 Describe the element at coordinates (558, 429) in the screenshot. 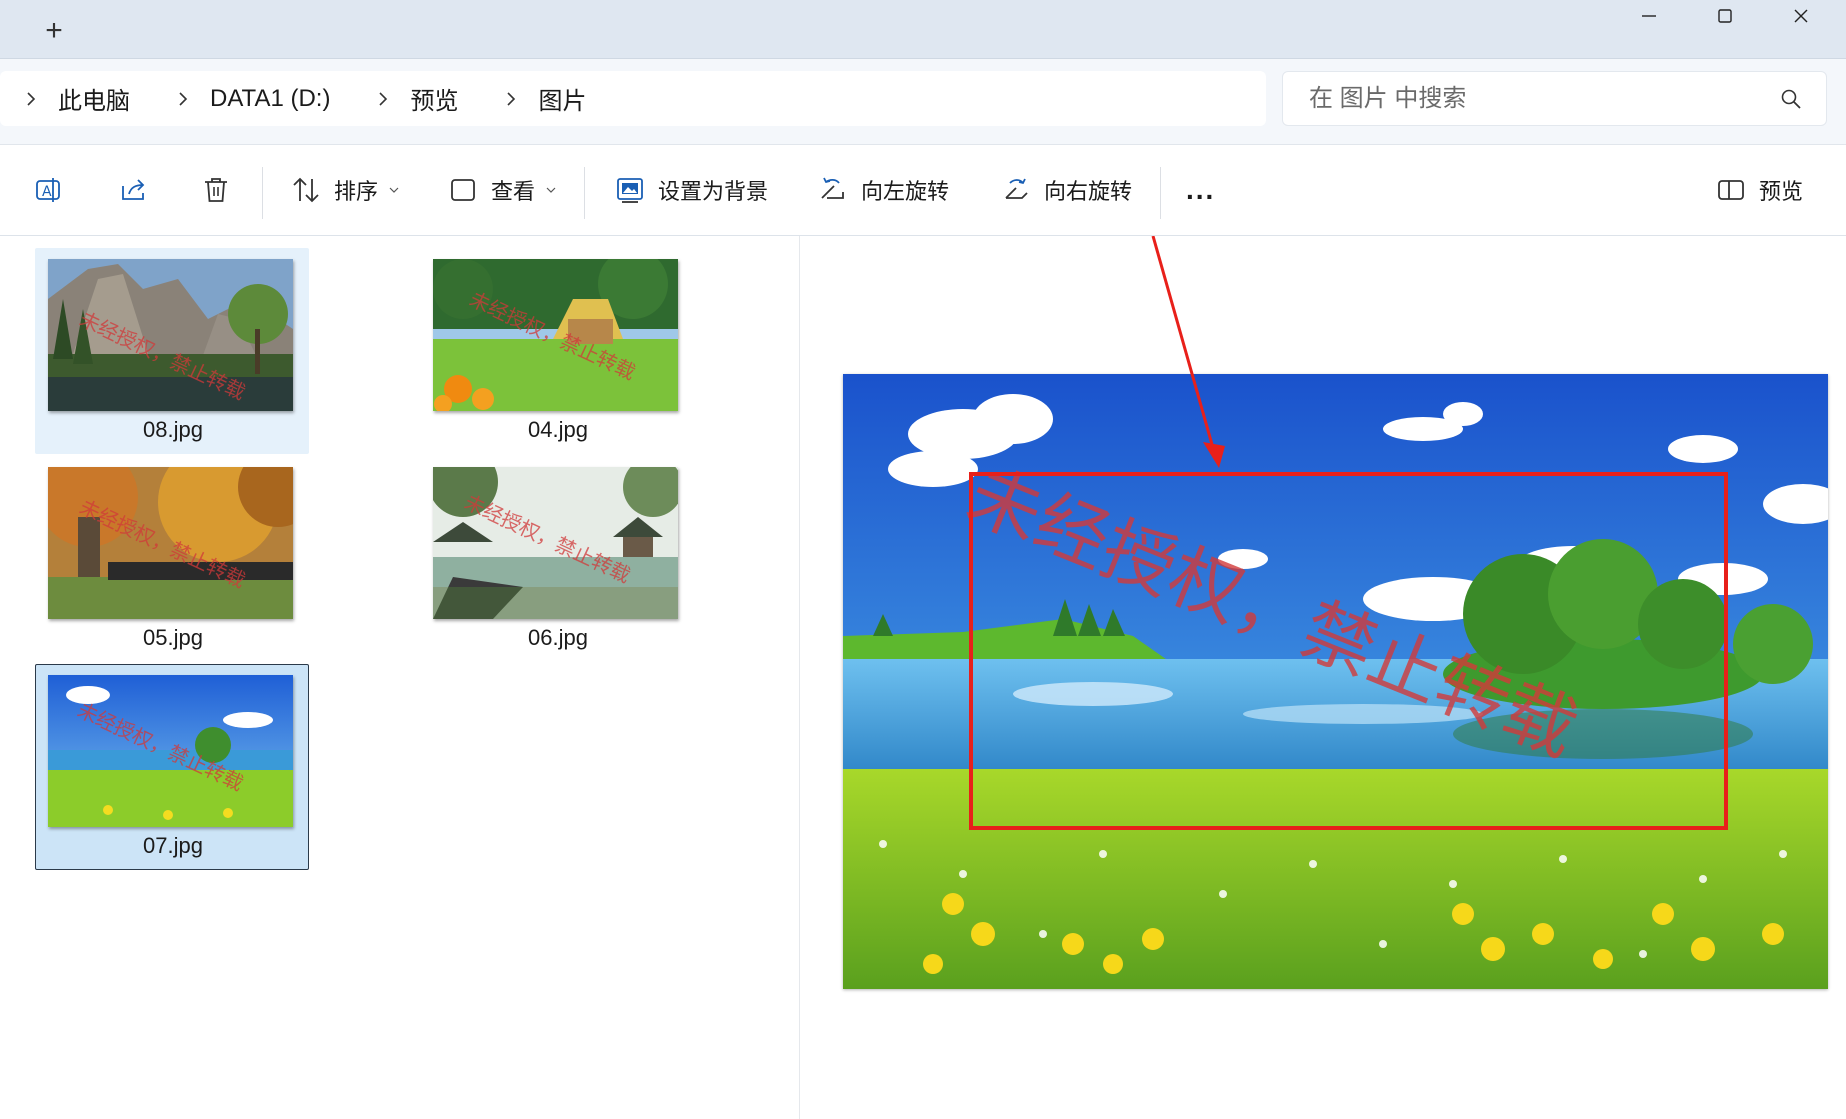

I see `file-name: 04.jpg` at that location.